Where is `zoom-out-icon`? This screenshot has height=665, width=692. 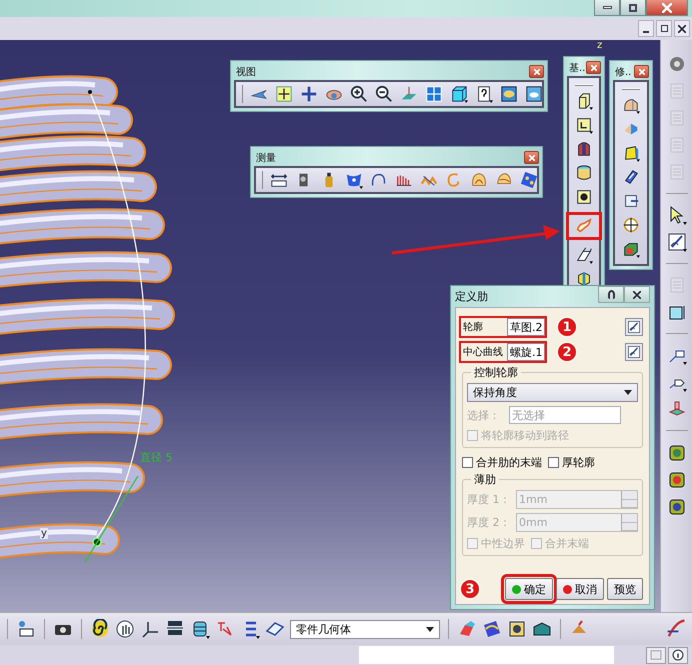
zoom-out-icon is located at coordinates (384, 94).